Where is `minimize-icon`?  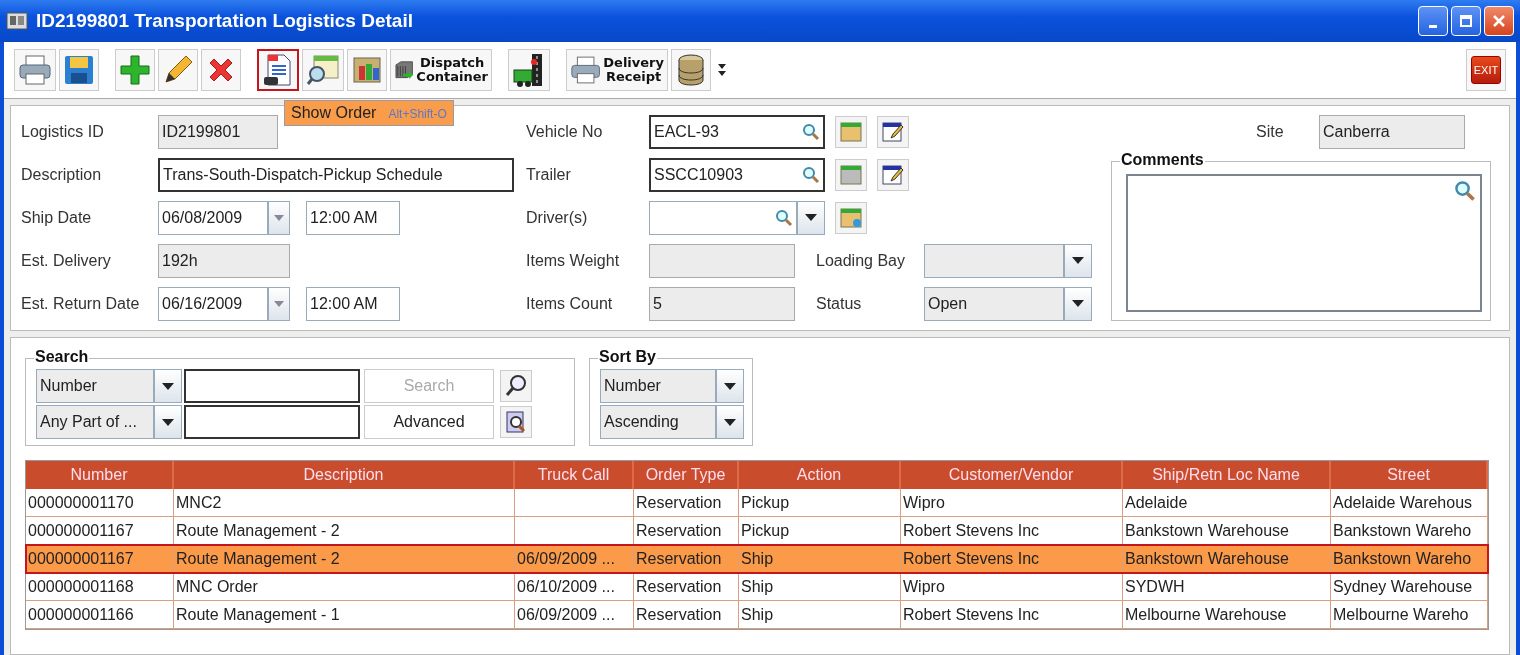
minimize-icon is located at coordinates (1433, 26).